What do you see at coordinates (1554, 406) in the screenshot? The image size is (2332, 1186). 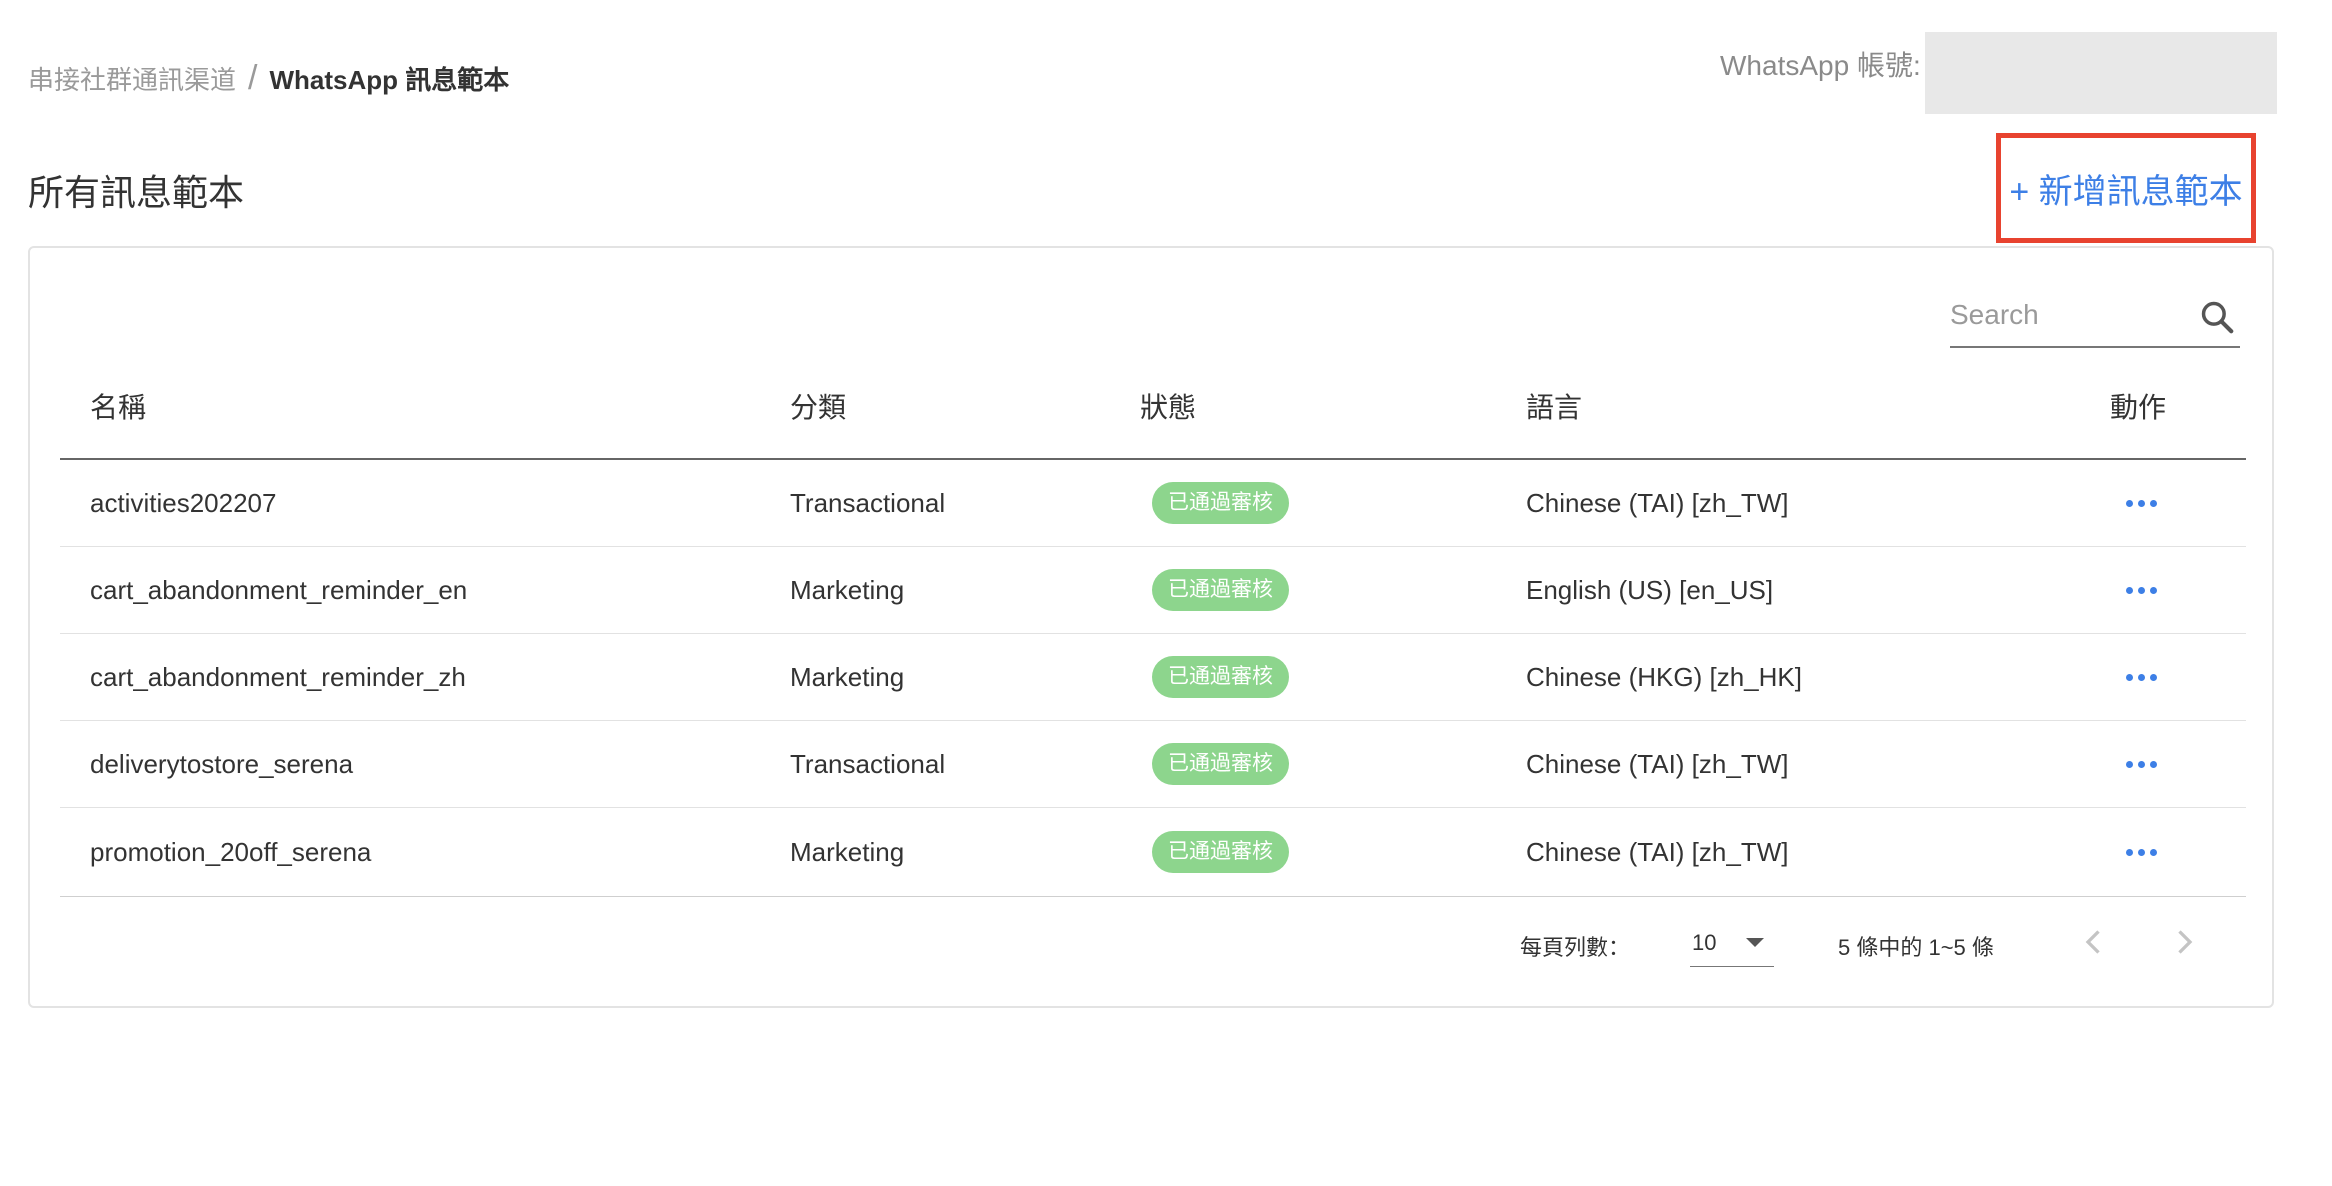 I see `header-language: 語言` at bounding box center [1554, 406].